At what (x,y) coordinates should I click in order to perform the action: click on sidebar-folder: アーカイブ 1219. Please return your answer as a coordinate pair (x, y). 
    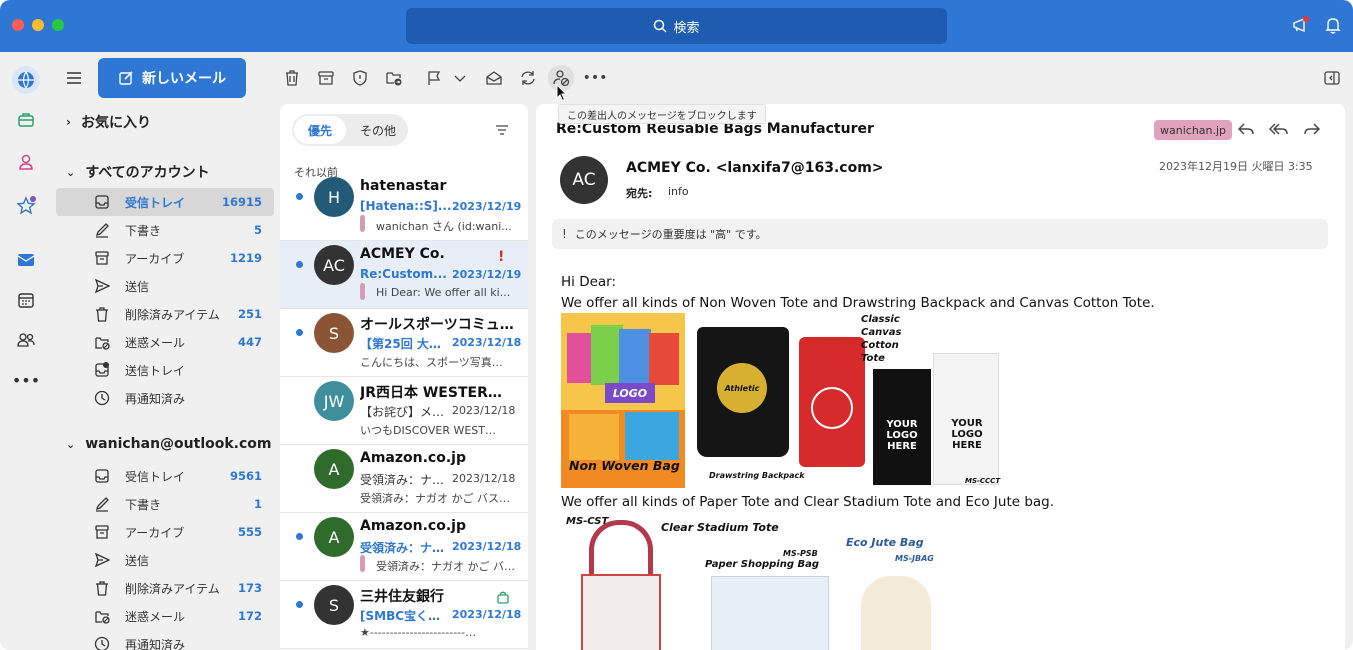
    Looking at the image, I should click on (165, 258).